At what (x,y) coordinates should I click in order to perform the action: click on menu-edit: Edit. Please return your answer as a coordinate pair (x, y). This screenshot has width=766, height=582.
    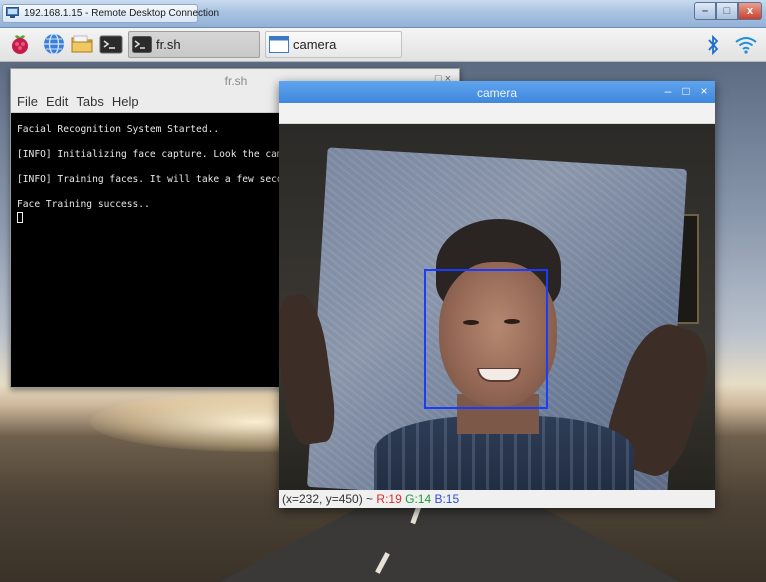
    Looking at the image, I should click on (57, 101).